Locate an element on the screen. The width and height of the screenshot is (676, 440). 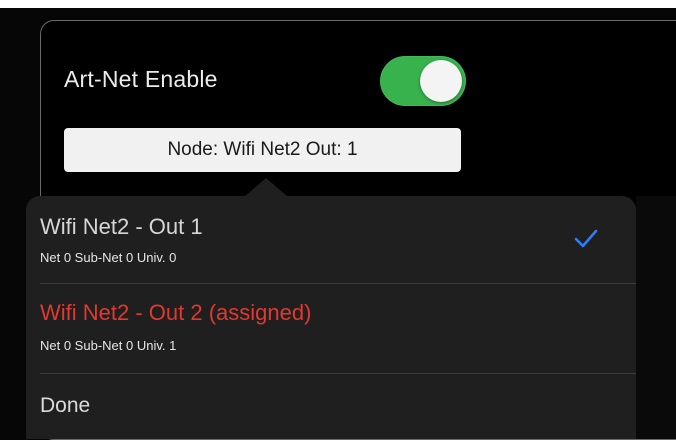
checkmark-icon is located at coordinates (586, 238).